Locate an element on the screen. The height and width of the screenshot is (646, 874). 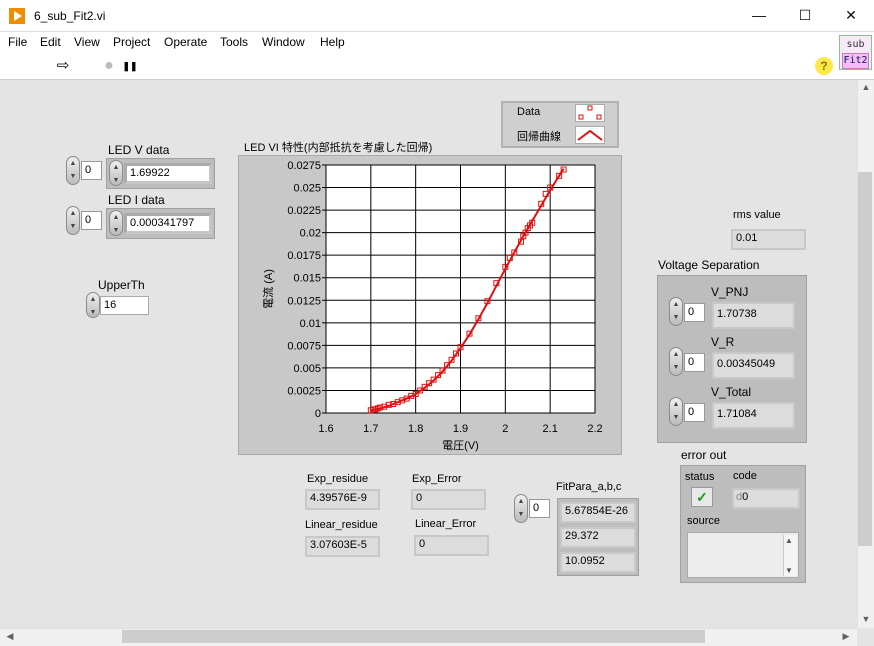
source-scroll-down-icon: ▼ is located at coordinates (789, 570).